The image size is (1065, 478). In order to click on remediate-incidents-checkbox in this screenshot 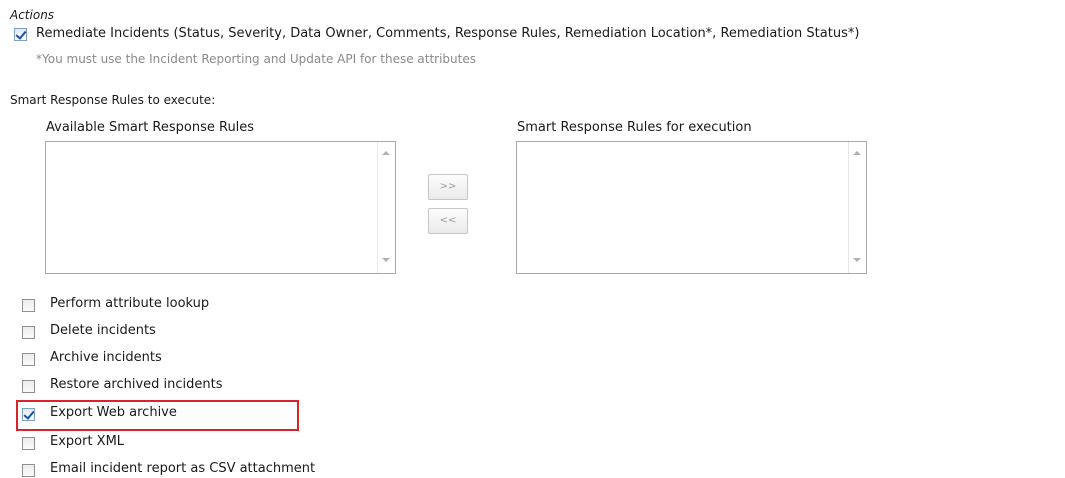, I will do `click(20, 34)`.